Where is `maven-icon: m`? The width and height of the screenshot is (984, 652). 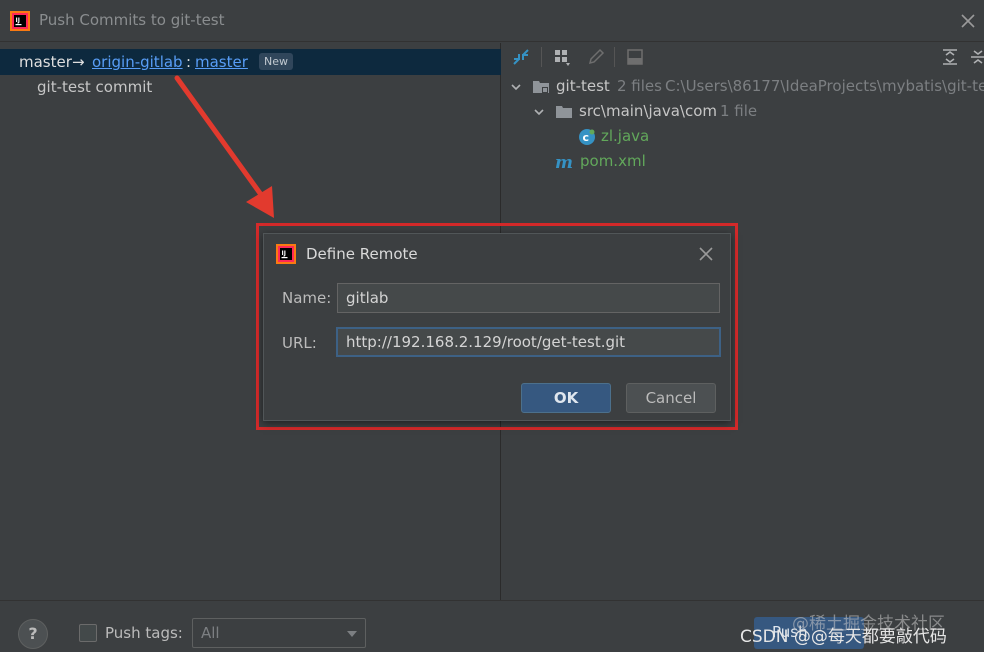 maven-icon: m is located at coordinates (564, 162).